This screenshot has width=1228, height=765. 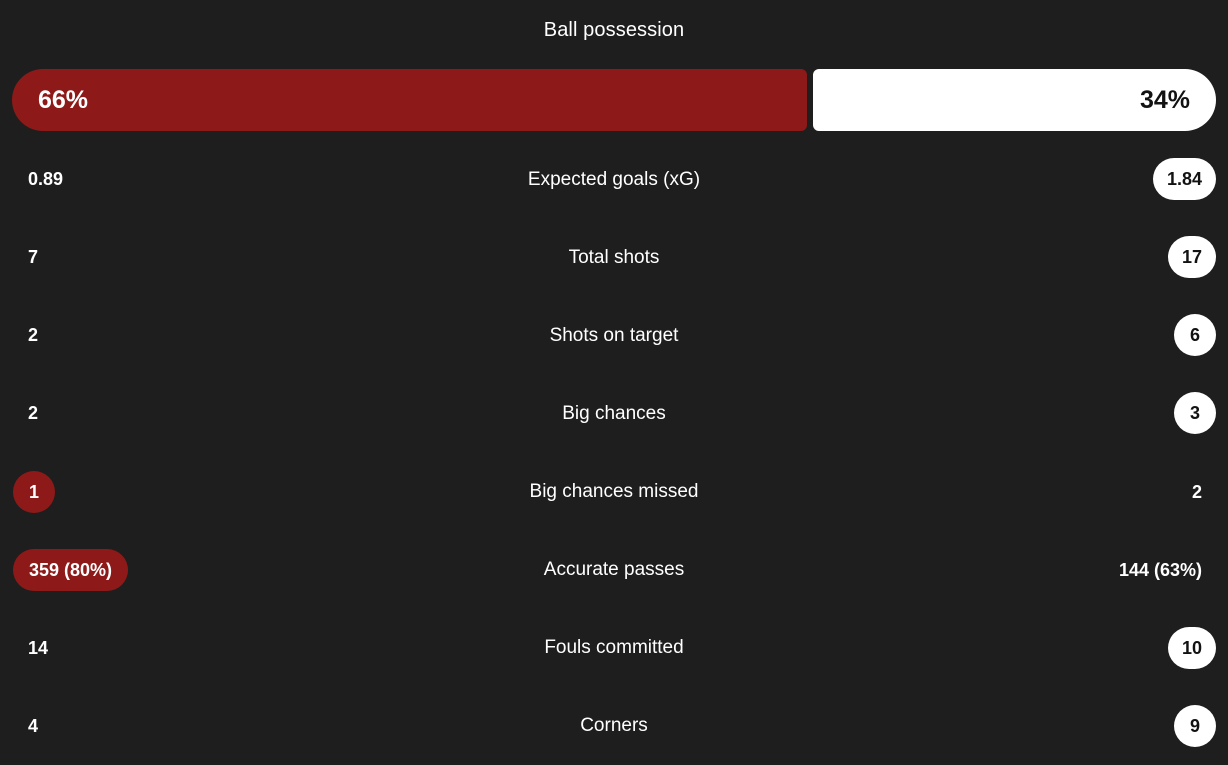 What do you see at coordinates (34, 491) in the screenshot?
I see `stat-home-value: 1` at bounding box center [34, 491].